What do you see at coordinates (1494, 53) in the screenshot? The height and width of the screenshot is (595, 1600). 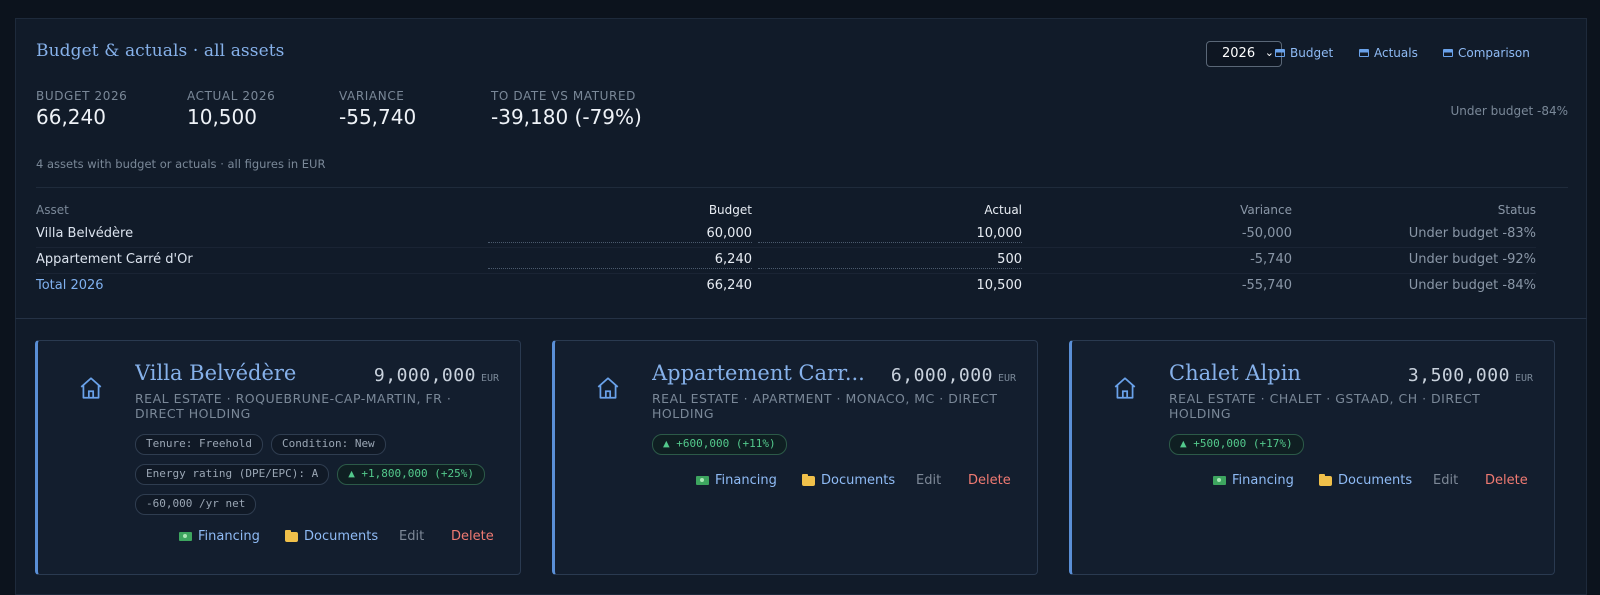 I see `comparison-link-label: Comparison` at bounding box center [1494, 53].